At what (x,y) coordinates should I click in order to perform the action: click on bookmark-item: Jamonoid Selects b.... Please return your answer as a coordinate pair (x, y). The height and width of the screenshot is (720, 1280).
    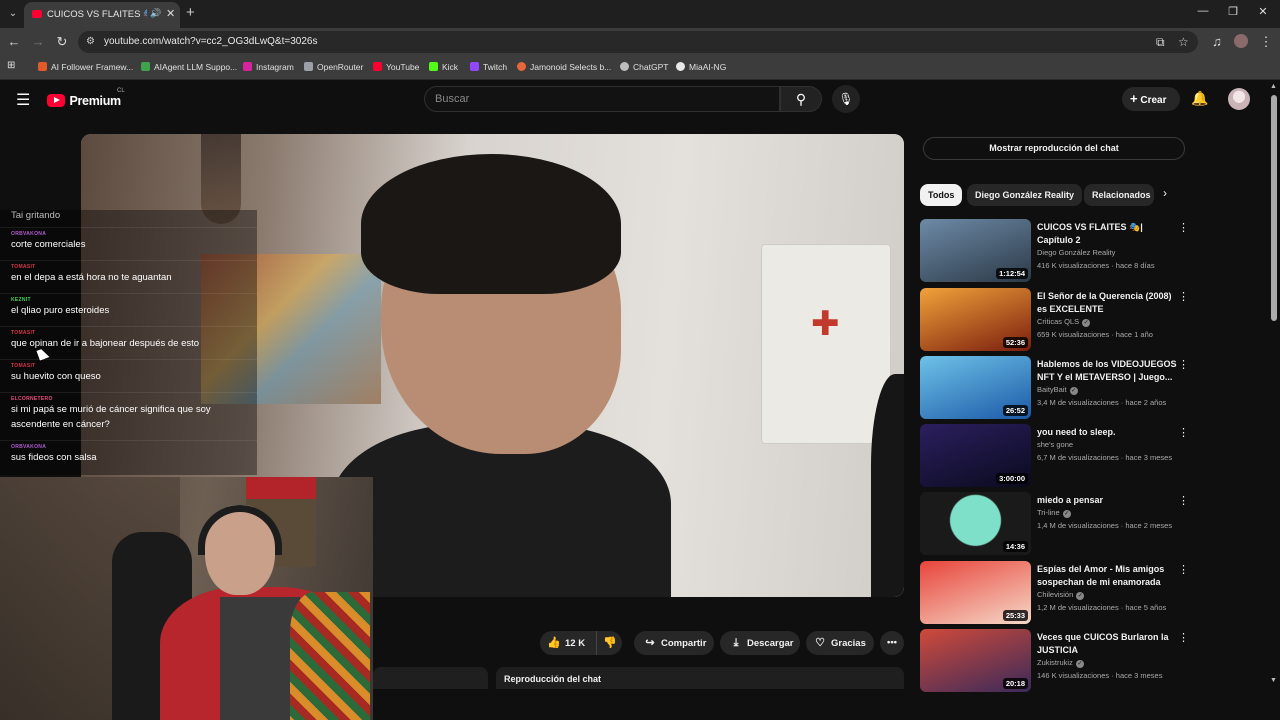
    Looking at the image, I should click on (564, 67).